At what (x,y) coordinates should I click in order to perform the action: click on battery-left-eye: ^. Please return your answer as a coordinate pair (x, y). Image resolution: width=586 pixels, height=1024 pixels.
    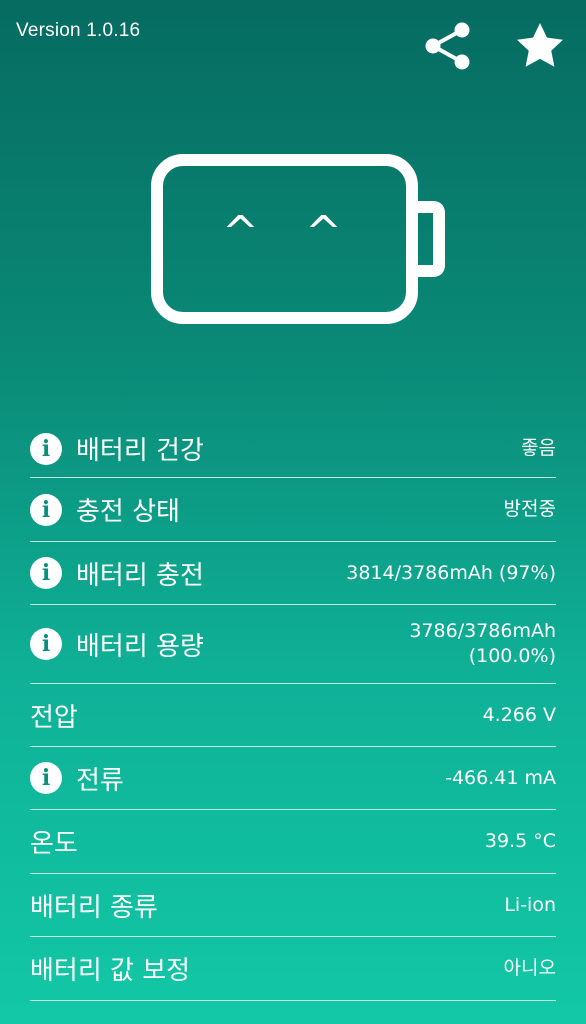
    Looking at the image, I should click on (240, 232).